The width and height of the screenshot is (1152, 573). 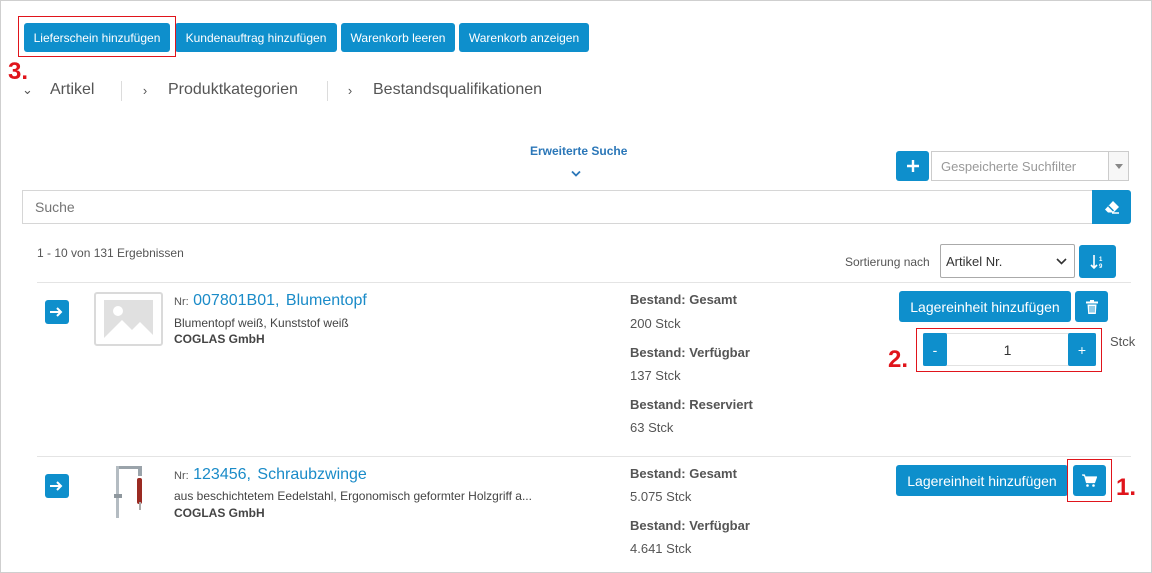 I want to click on tab-articles: ⌄ Artikel, so click(x=58, y=90).